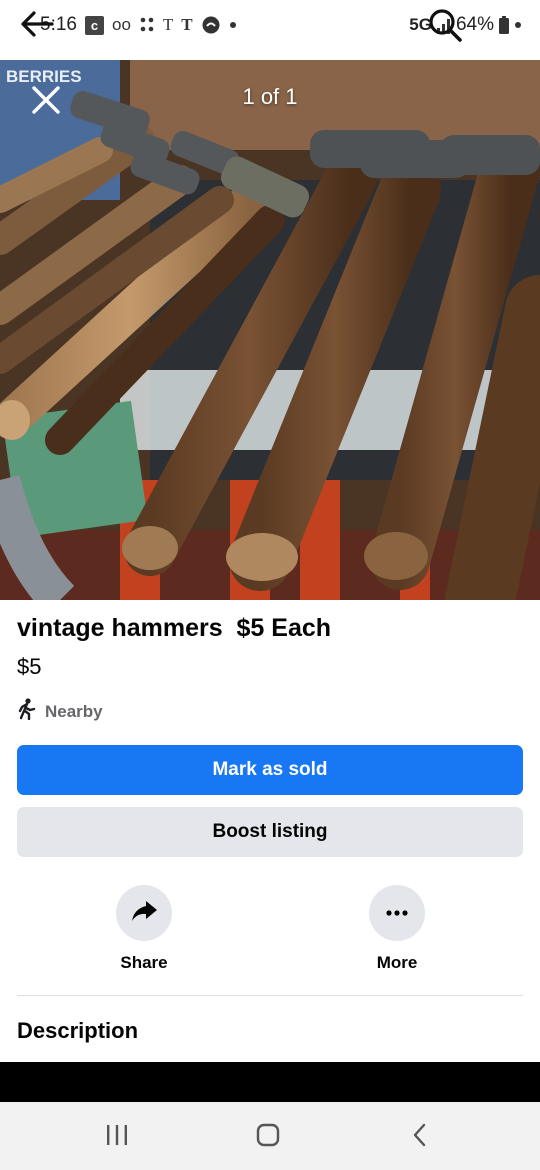  I want to click on image-counter: 1 of 1, so click(270, 96).